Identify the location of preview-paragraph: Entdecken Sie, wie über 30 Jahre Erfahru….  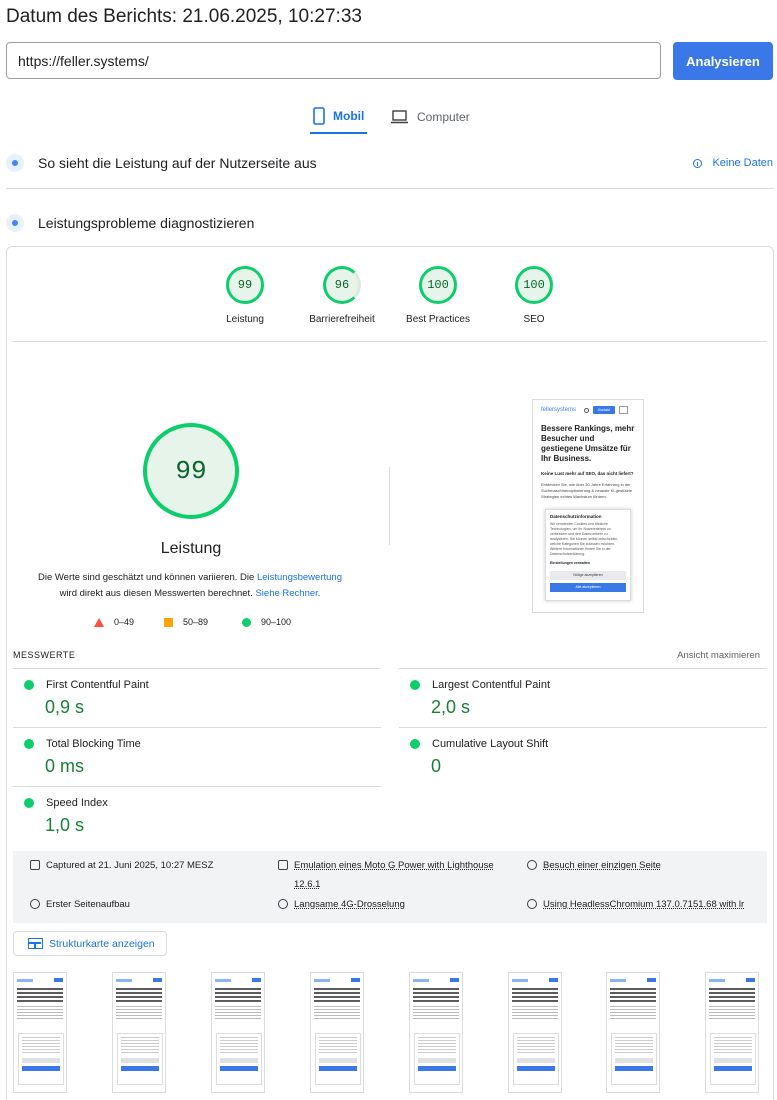
(586, 490).